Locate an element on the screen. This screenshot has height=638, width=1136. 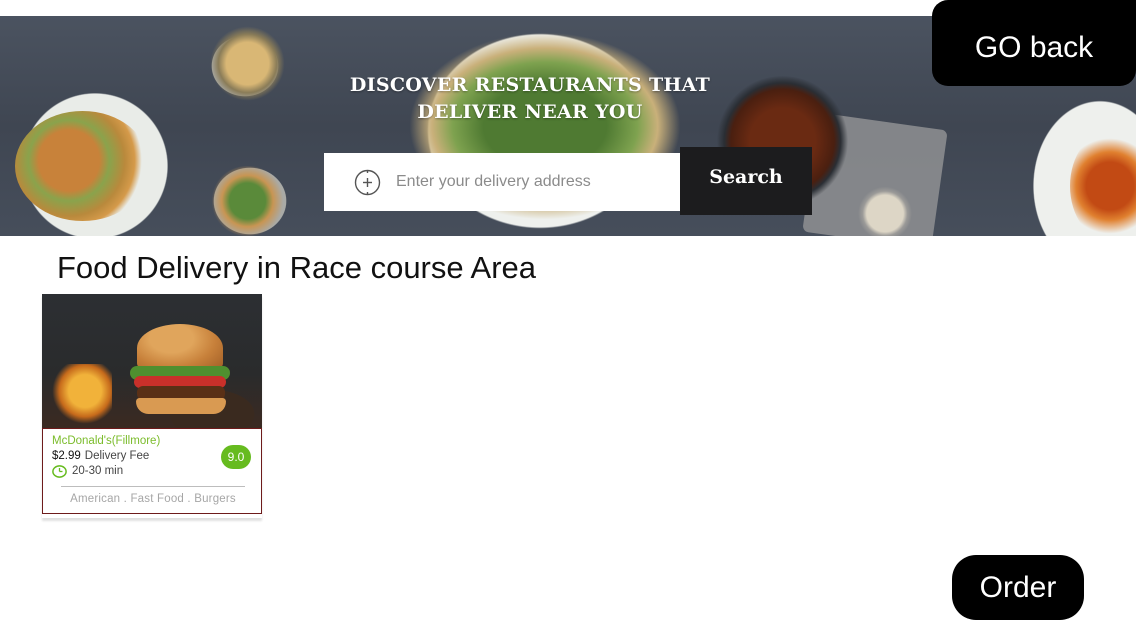
delivery-time: 20-30 min is located at coordinates (152, 471).